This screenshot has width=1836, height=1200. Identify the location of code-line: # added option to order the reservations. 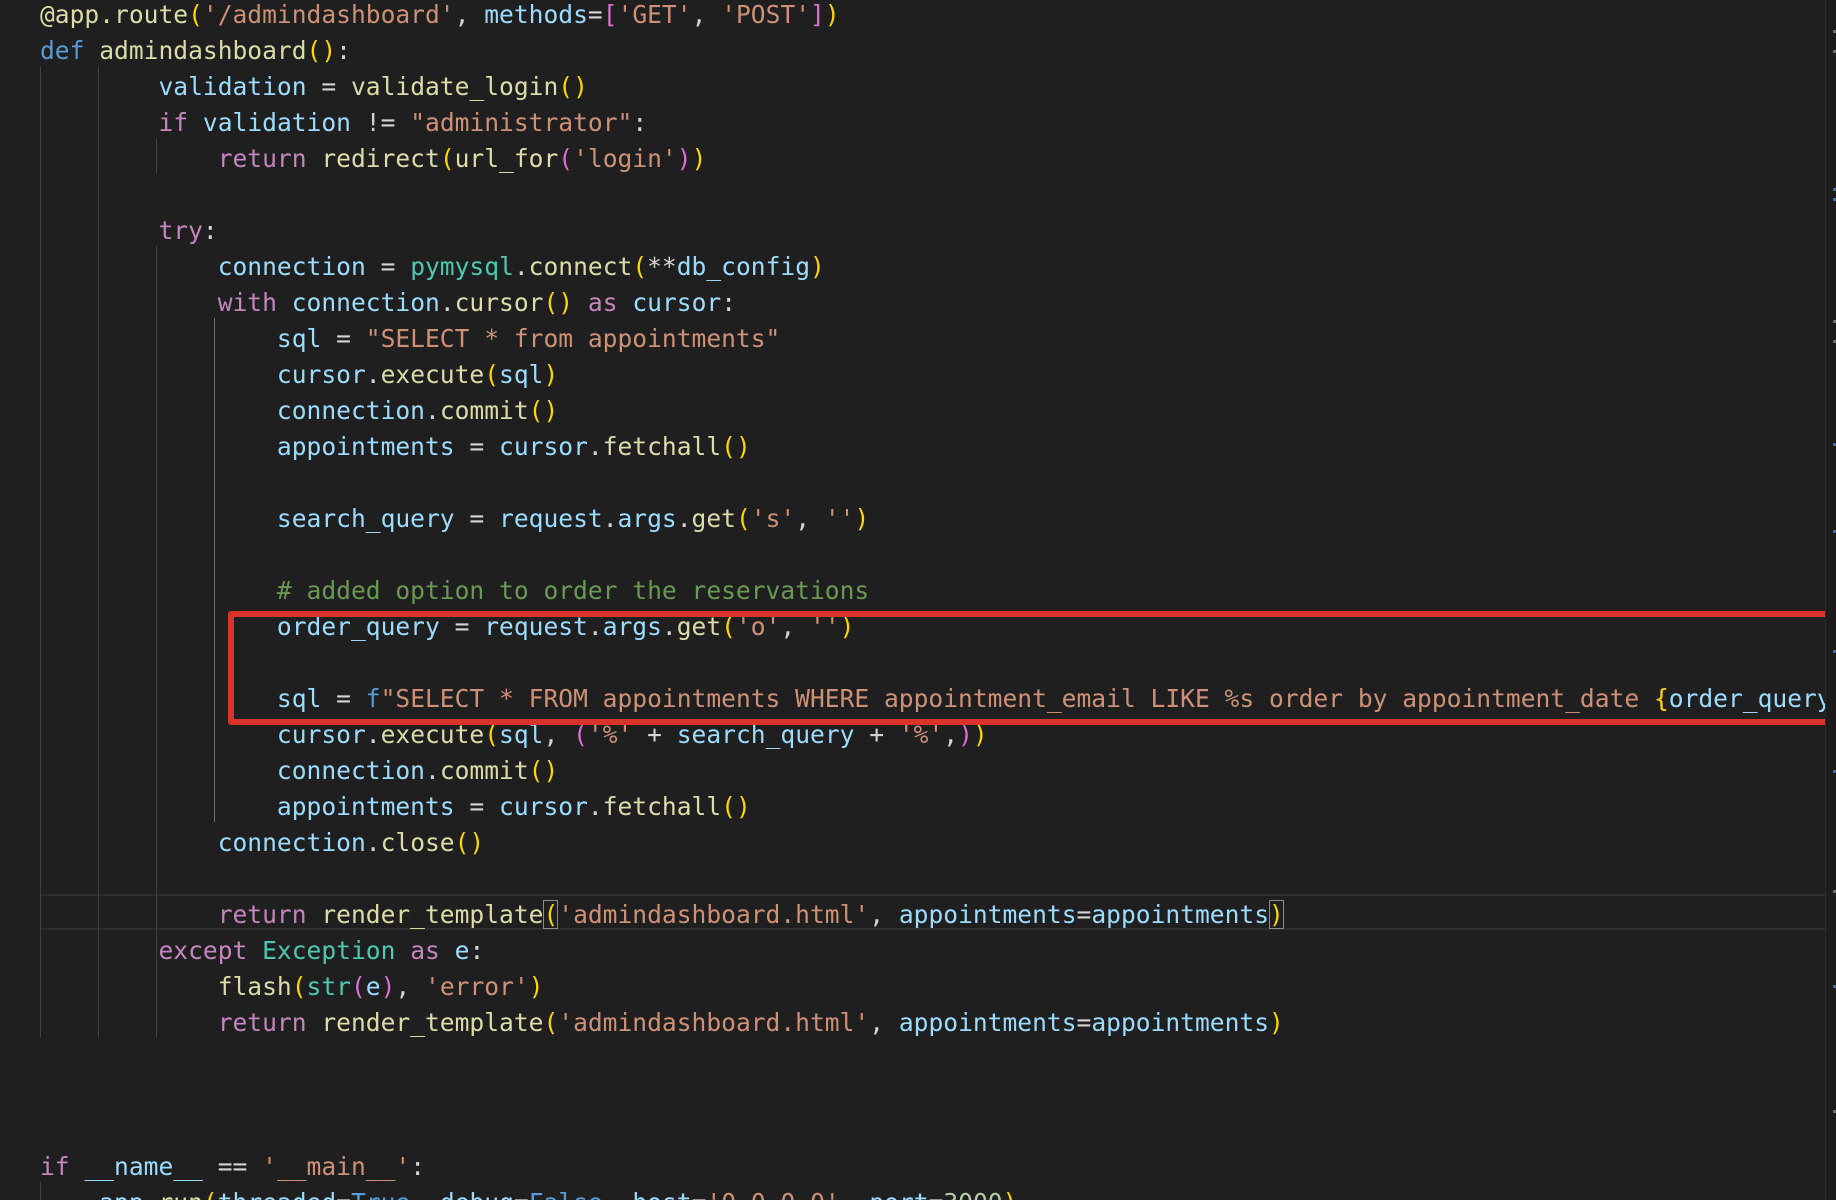
(454, 591).